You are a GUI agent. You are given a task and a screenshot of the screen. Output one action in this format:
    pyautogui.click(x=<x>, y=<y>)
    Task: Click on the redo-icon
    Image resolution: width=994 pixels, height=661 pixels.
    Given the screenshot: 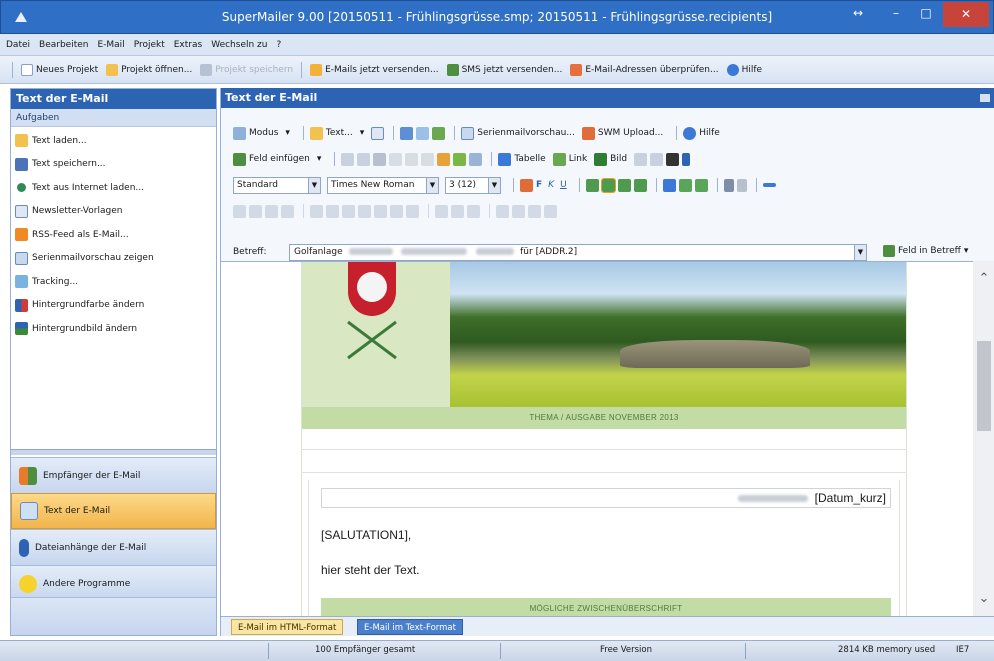 What is the action you would take?
    pyautogui.click(x=428, y=159)
    